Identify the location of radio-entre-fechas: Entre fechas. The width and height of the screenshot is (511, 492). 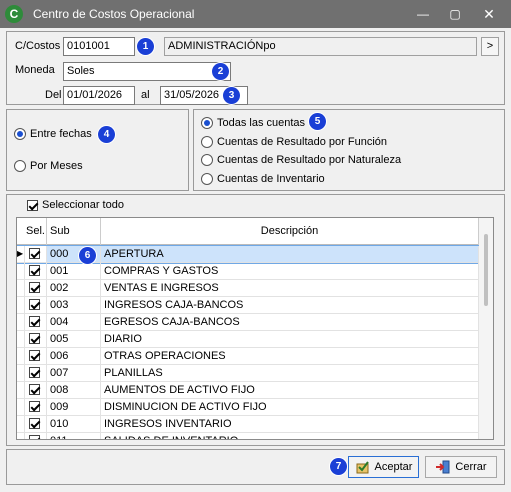
(53, 134).